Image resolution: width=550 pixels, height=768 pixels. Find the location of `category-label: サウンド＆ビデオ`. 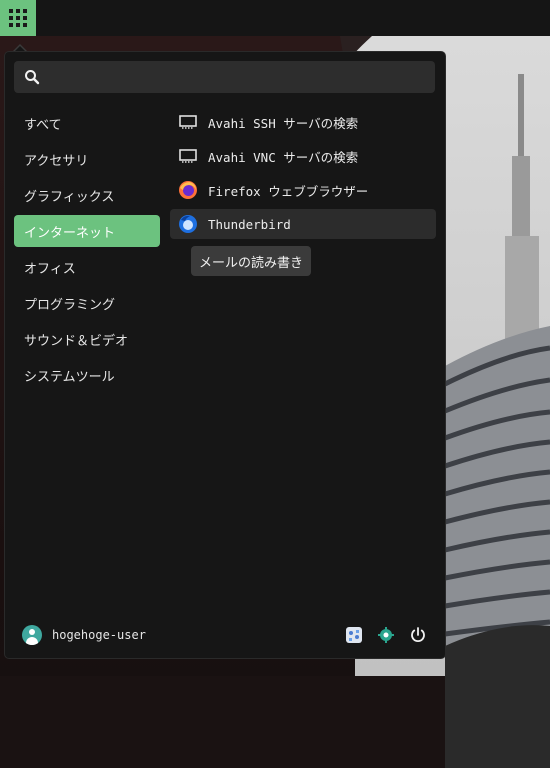

category-label: サウンド＆ビデオ is located at coordinates (76, 341).